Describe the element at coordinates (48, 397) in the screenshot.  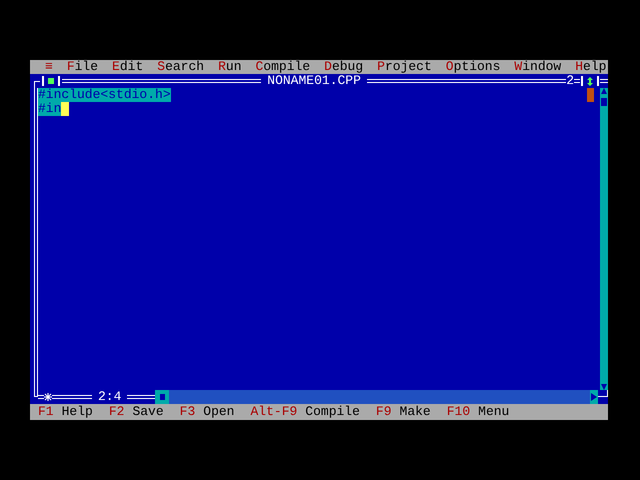
I see `resize-star-icon` at that location.